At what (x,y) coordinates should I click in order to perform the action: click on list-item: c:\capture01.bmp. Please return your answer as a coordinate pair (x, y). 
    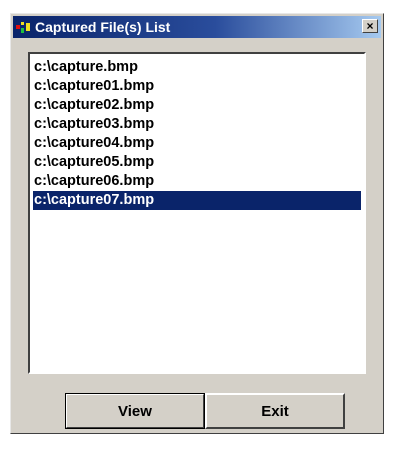
    Looking at the image, I should click on (197, 86).